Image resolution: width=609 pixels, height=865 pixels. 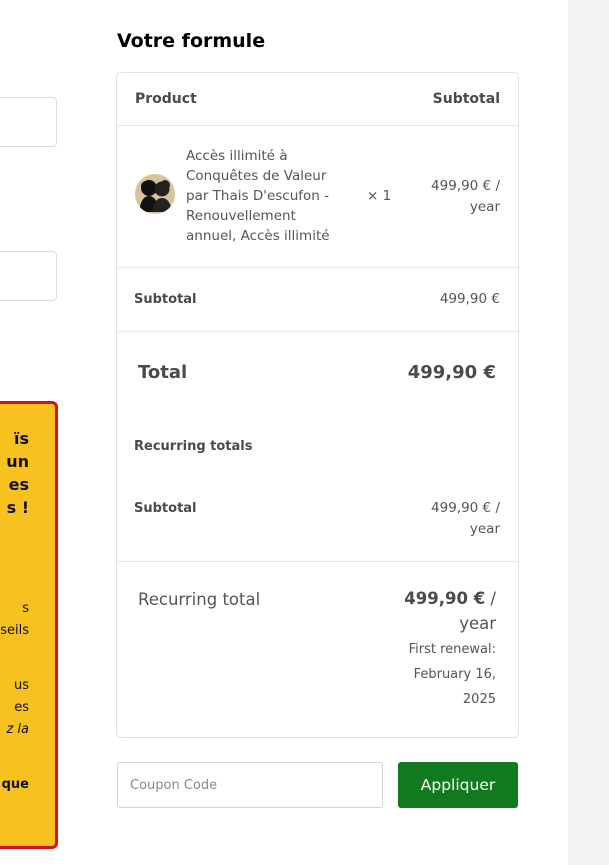 What do you see at coordinates (250, 785) in the screenshot?
I see `coupon-code-input` at bounding box center [250, 785].